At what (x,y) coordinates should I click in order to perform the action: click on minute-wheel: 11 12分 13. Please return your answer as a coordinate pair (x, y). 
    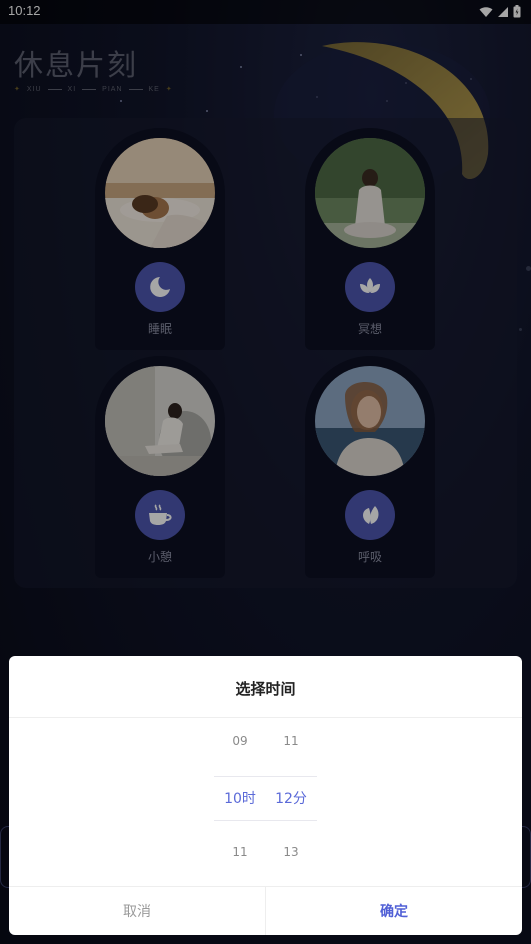
    Looking at the image, I should click on (291, 802).